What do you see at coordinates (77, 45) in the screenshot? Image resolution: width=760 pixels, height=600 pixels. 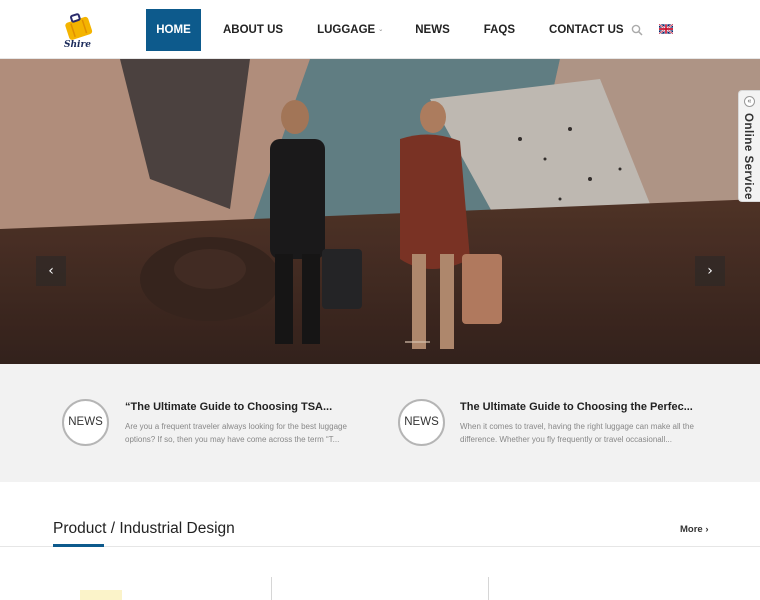 I see `logo-text: Shire` at bounding box center [77, 45].